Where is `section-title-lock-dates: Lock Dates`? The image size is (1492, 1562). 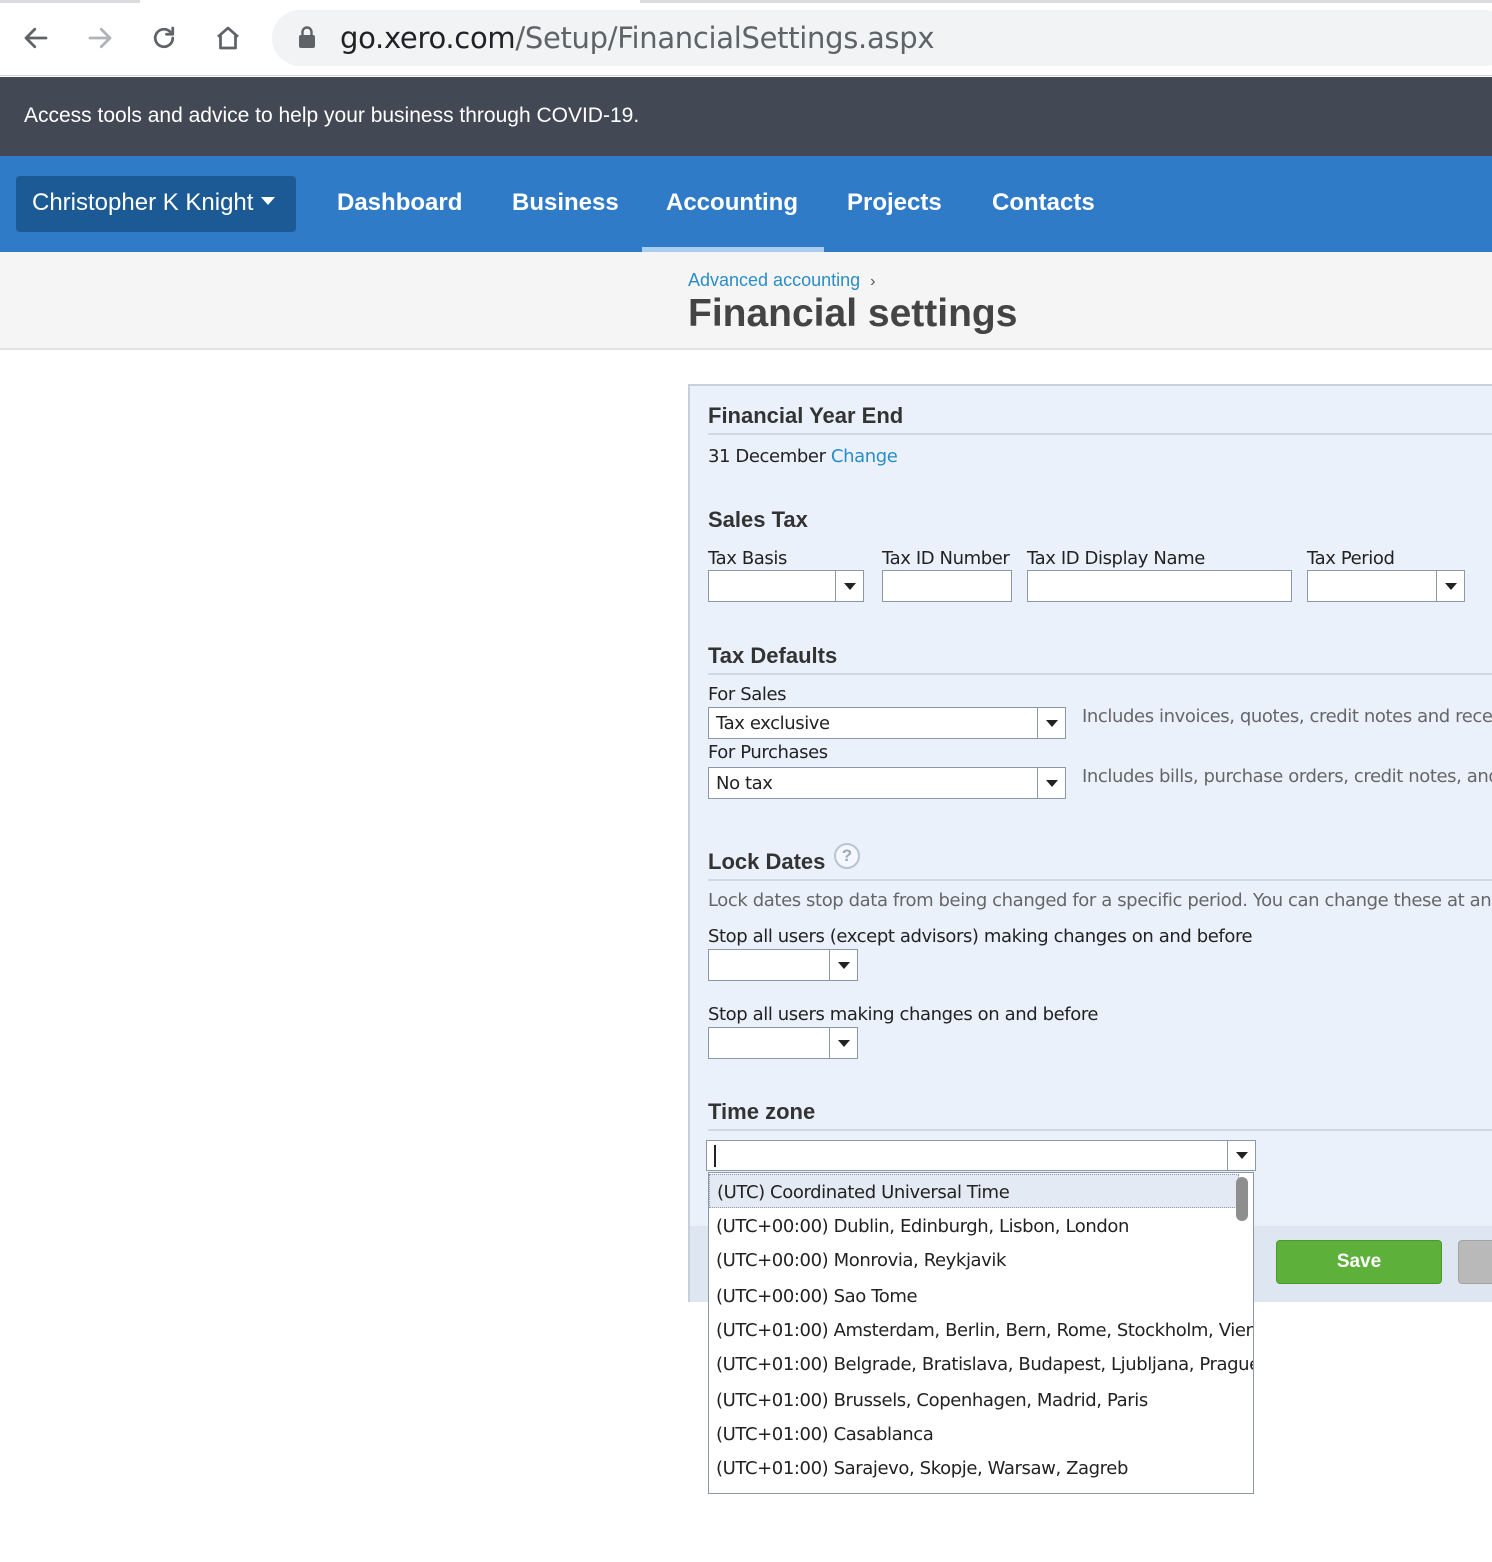 section-title-lock-dates: Lock Dates is located at coordinates (767, 861).